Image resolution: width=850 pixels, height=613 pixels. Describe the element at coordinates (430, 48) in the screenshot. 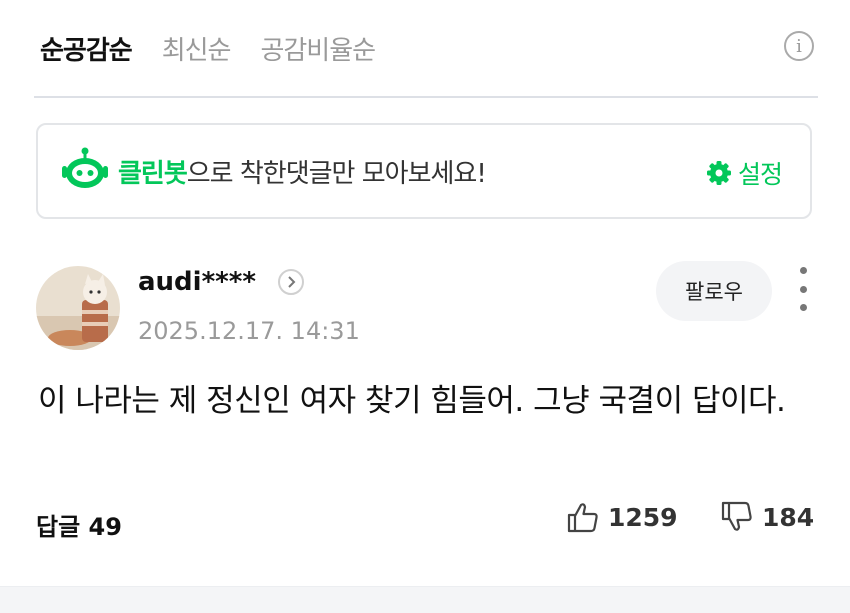

I see `sort-bar: 순공감순 최신순 공감비율순 i` at that location.